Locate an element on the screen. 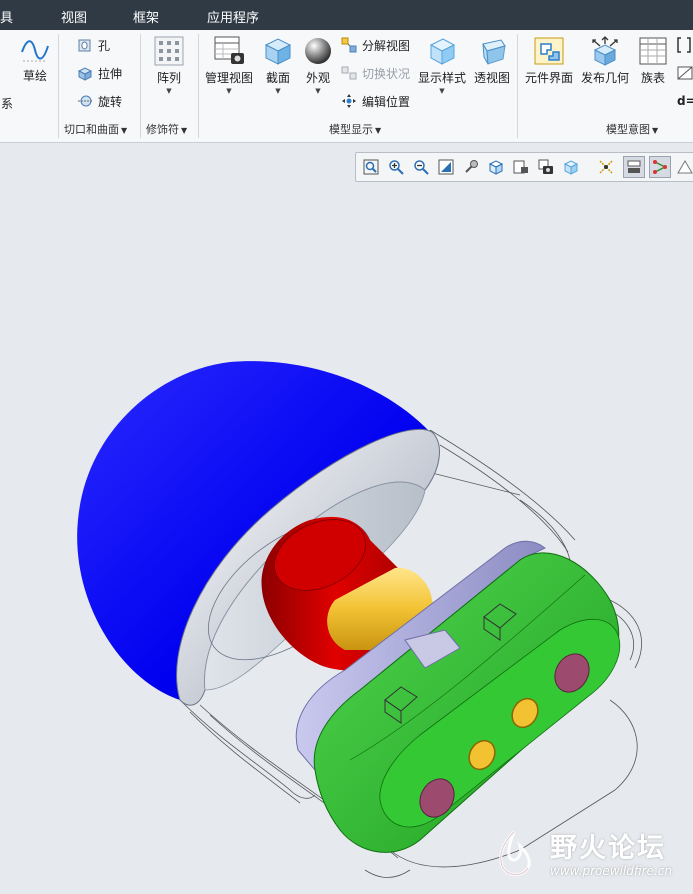 This screenshot has width=693, height=894. cuts-group-title: 切口和曲面 ▼ is located at coordinates (95, 129).